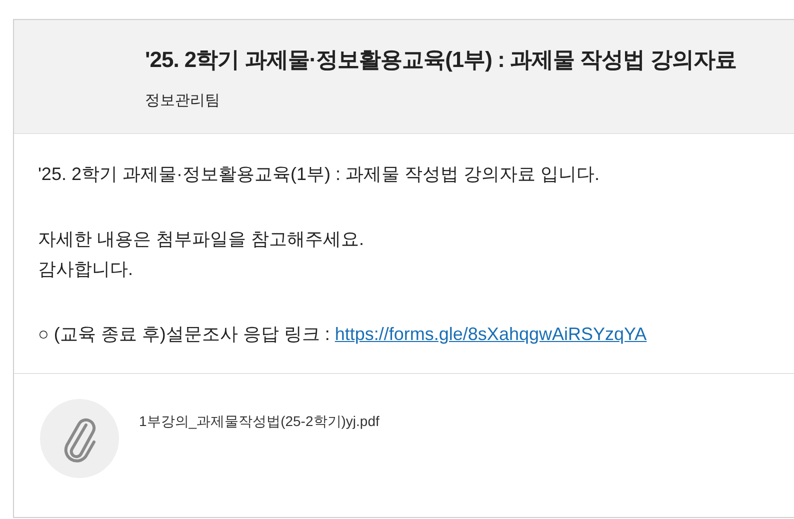 This screenshot has height=519, width=794. Describe the element at coordinates (202, 239) in the screenshot. I see `body-text: 자세한 내용은 첨부파일을 참고해주세요.` at that location.